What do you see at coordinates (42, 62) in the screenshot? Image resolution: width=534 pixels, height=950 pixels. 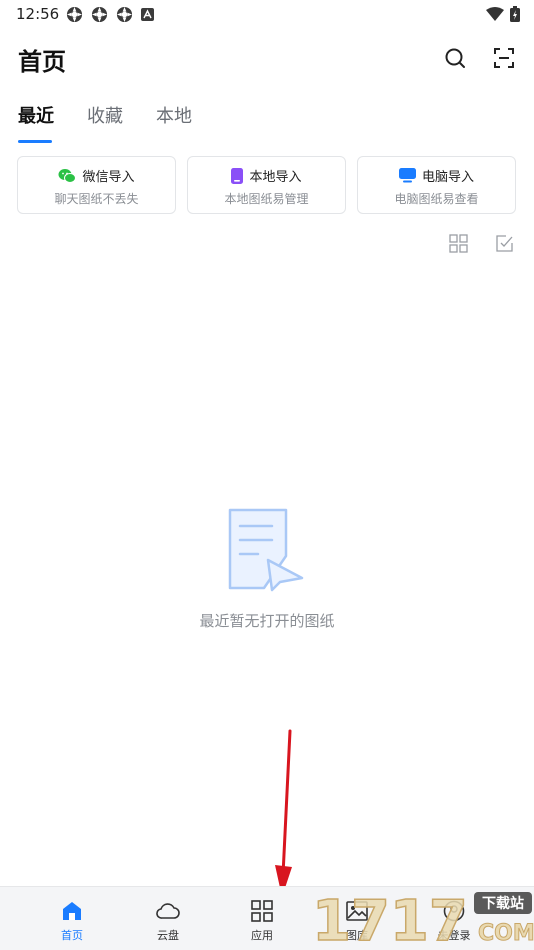 I see `page-title: 首页` at bounding box center [42, 62].